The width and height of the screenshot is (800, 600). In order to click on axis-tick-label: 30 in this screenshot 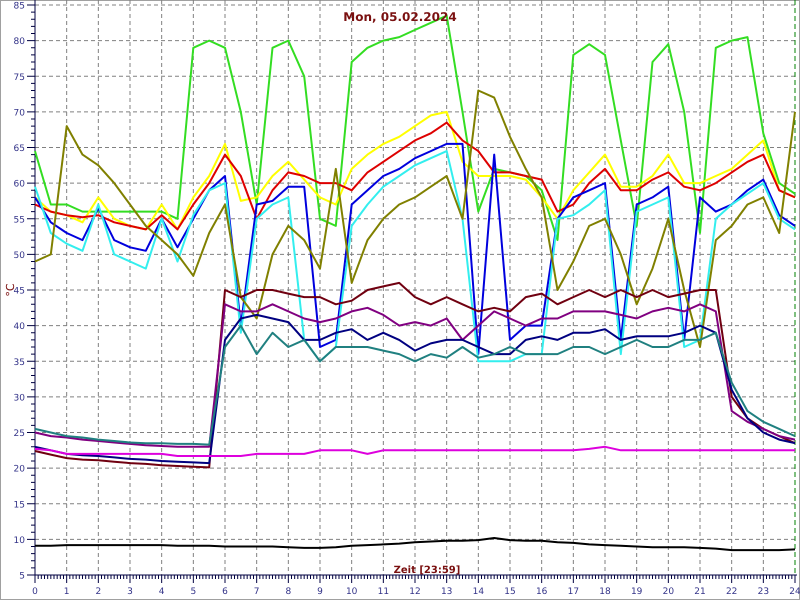, I will do `click(19, 398)`.